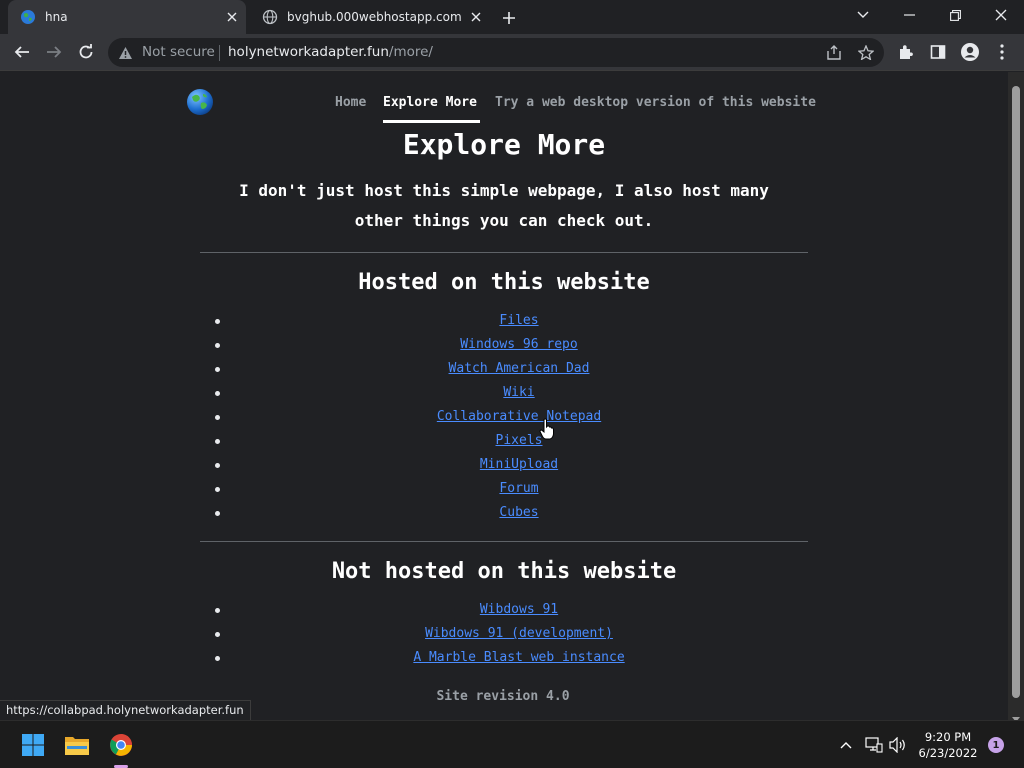 This screenshot has height=768, width=1024. I want to click on tab-bvghub: bvghub.000webhostapp.com, so click(370, 17).